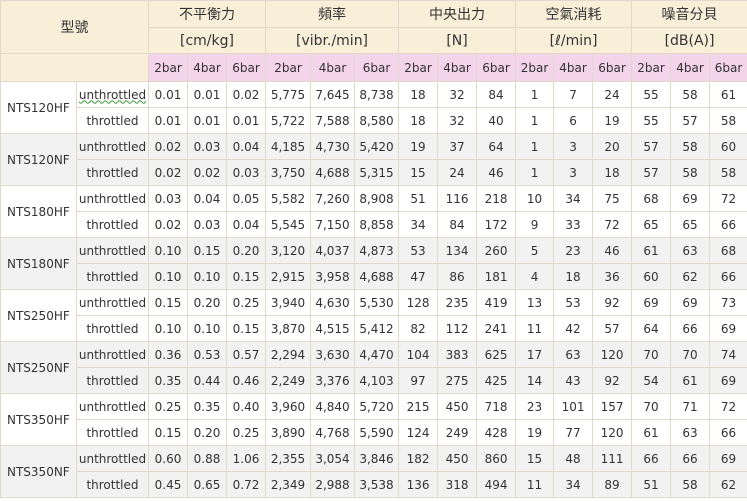  What do you see at coordinates (418, 250) in the screenshot?
I see `value-cell: 53` at bounding box center [418, 250].